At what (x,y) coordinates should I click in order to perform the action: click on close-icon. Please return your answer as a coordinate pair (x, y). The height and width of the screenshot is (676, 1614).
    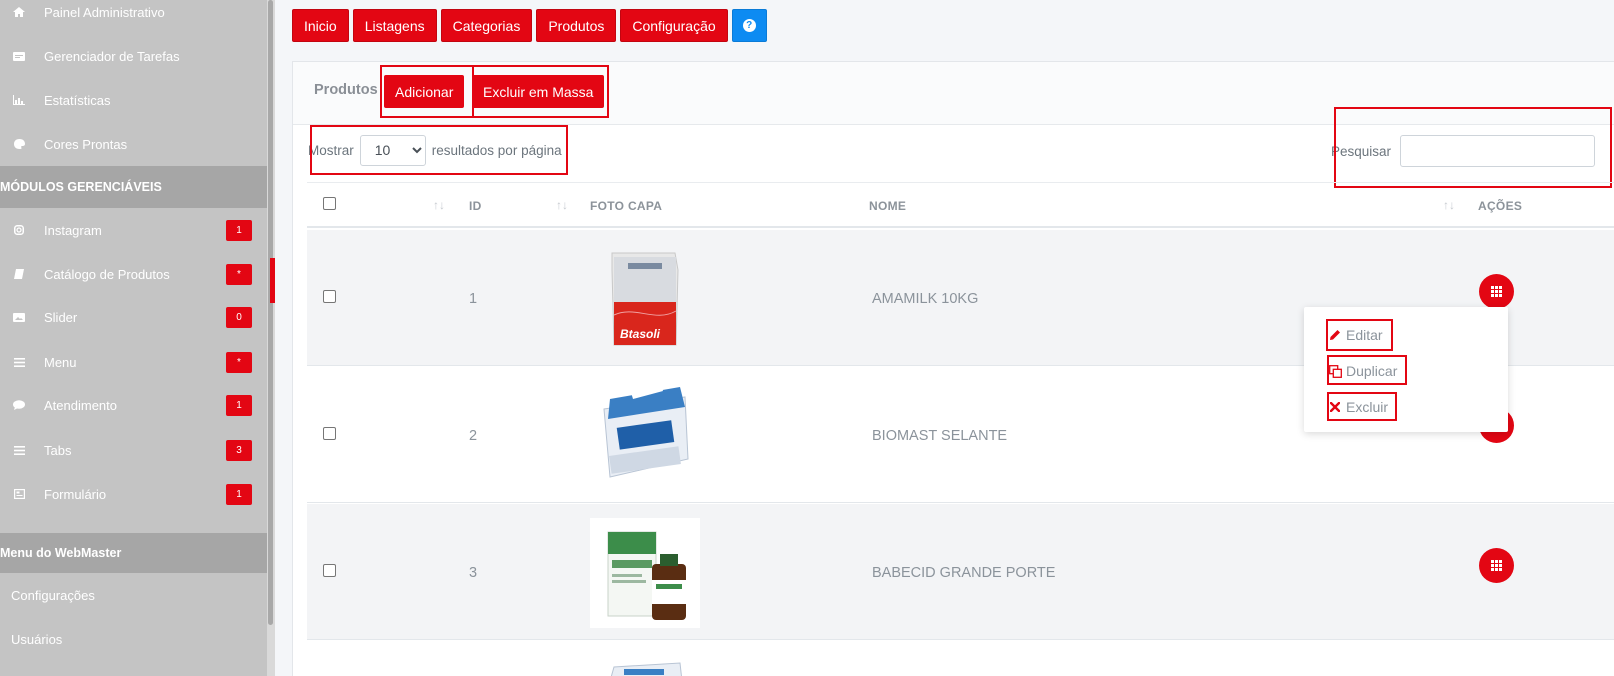
    Looking at the image, I should click on (1335, 407).